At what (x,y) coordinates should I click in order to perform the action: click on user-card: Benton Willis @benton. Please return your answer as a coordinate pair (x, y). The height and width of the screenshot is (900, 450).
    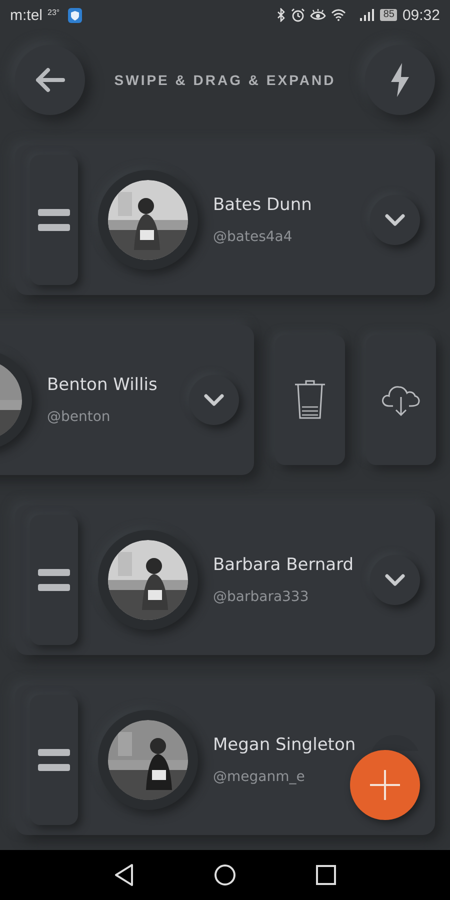
    Looking at the image, I should click on (127, 400).